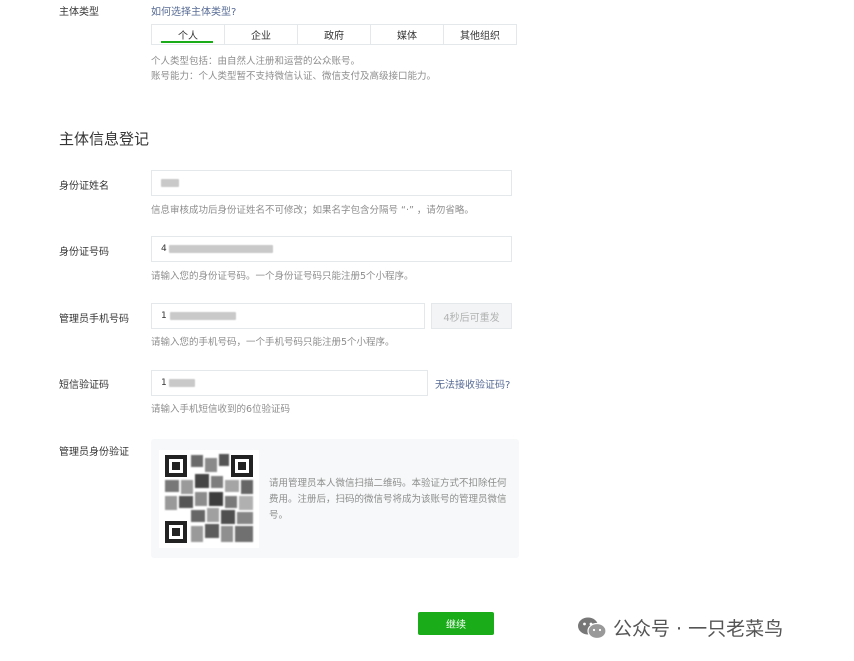  What do you see at coordinates (312, 210) in the screenshot?
I see `id-name-hint: 信息审核成功后身份证姓名不可修改；如果名字包含分隔号 “·” ，请勿省略。` at bounding box center [312, 210].